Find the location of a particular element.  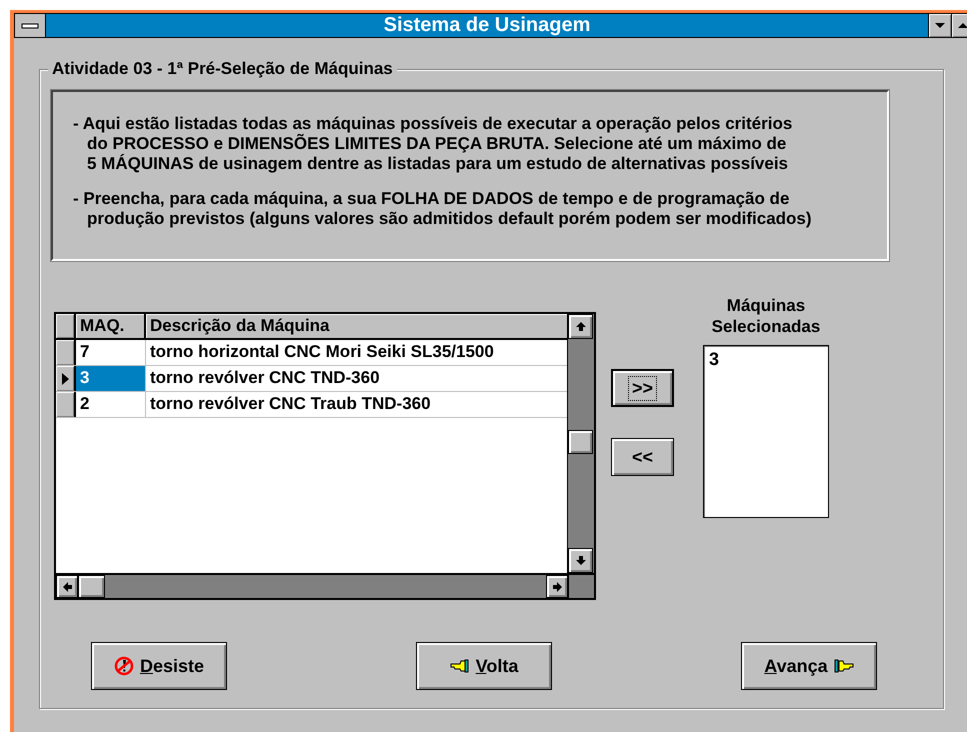

add-button: >> is located at coordinates (642, 388).